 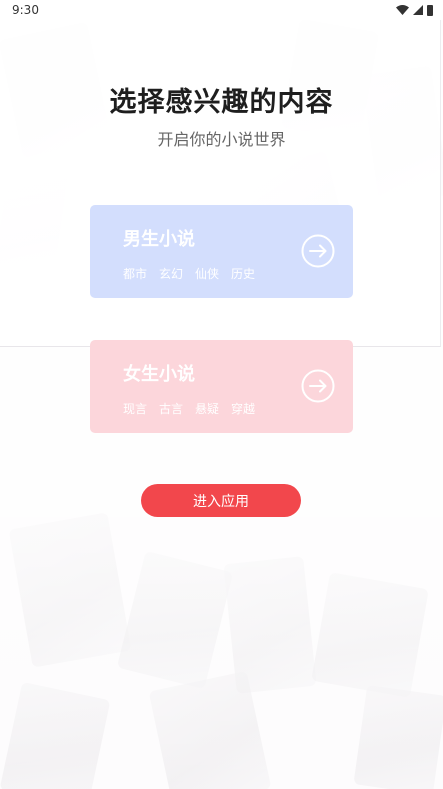 I want to click on page-subtitle: 开启你的小说世界, so click(x=221, y=139).